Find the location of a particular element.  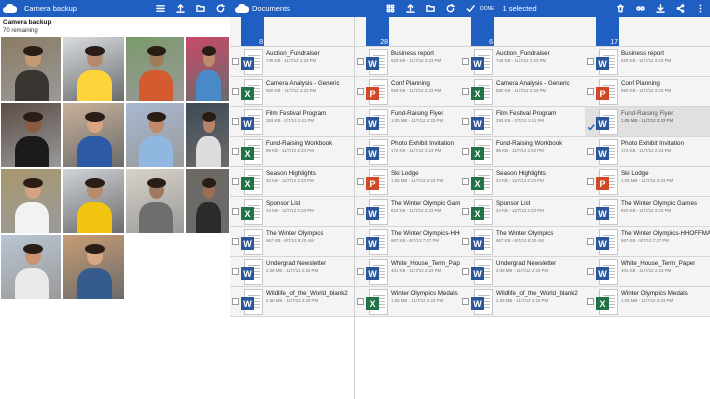

file-row: W Business report 620 KB - 11/7/12 2:23 PM is located at coordinates (647, 62).